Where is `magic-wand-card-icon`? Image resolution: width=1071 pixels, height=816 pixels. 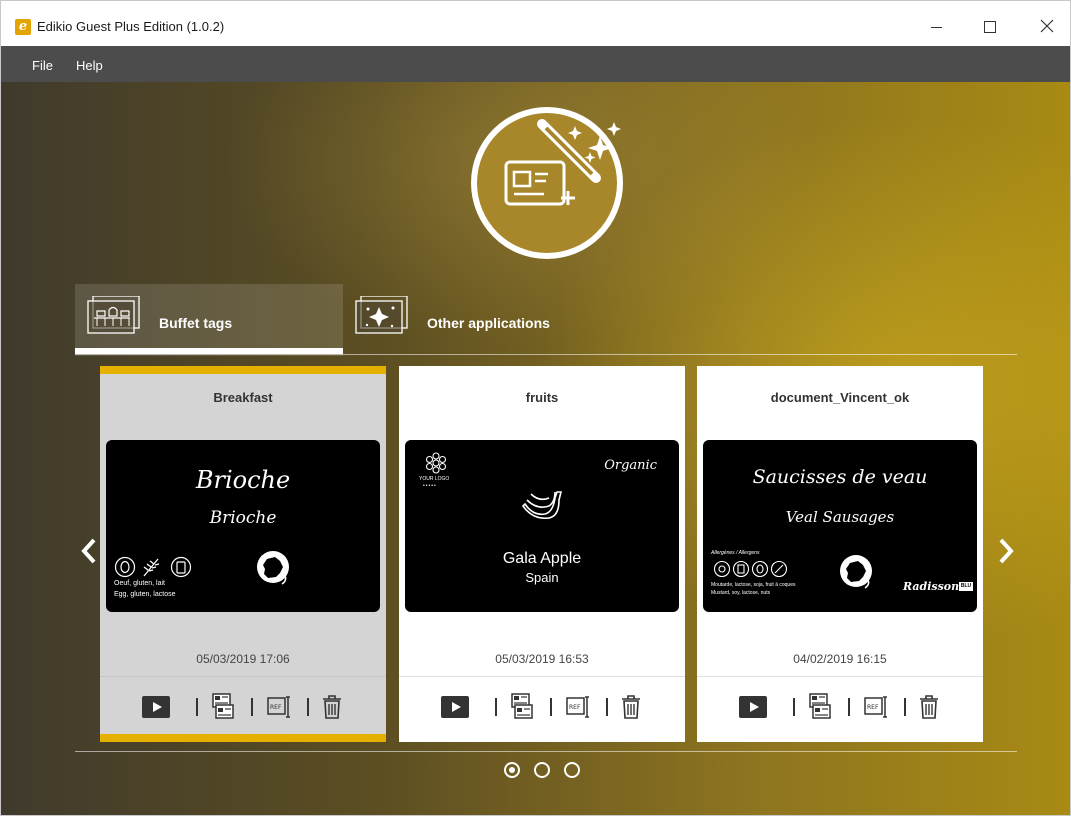
magic-wand-card-icon is located at coordinates (547, 183).